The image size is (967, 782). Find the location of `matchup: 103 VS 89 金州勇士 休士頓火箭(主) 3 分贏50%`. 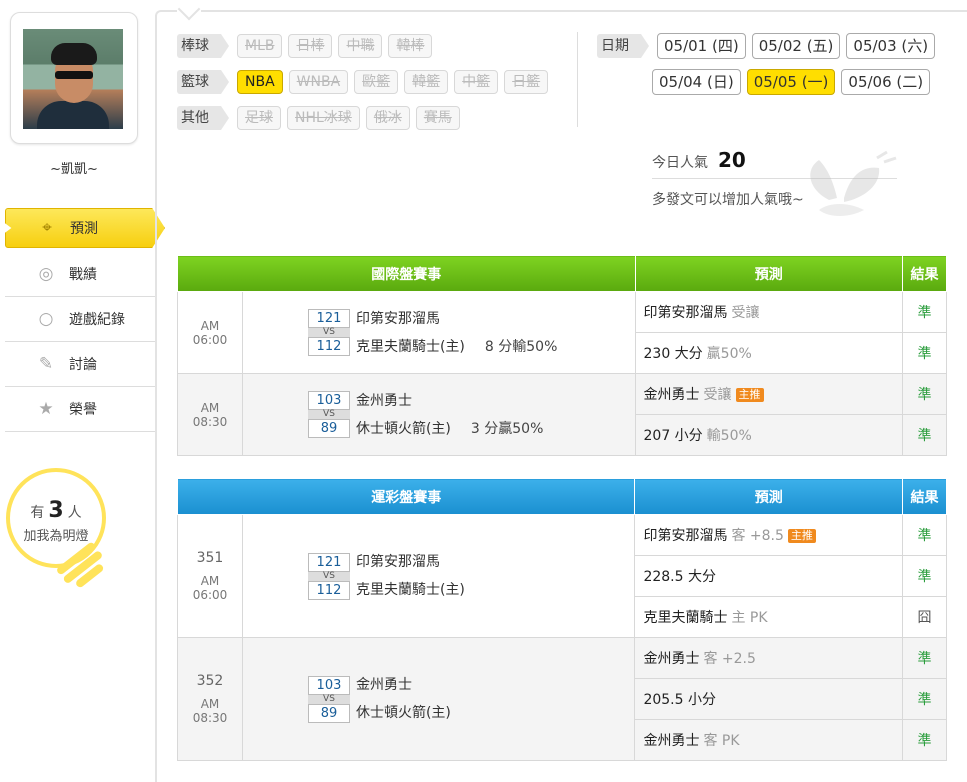

matchup: 103 VS 89 金州勇士 休士頓火箭(主) 3 分贏50% is located at coordinates (438, 414).